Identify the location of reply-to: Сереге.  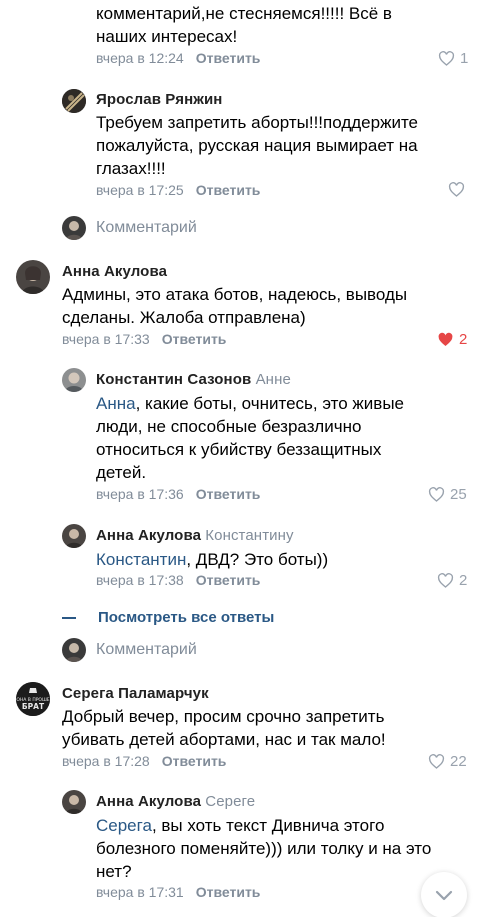
(230, 801).